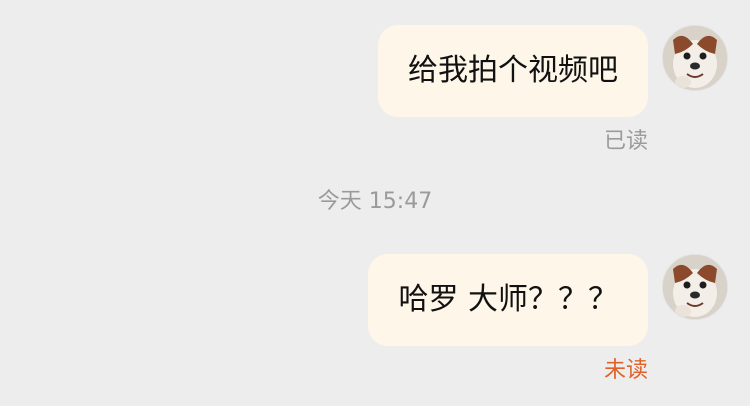  I want to click on read-status: 已读, so click(625, 141).